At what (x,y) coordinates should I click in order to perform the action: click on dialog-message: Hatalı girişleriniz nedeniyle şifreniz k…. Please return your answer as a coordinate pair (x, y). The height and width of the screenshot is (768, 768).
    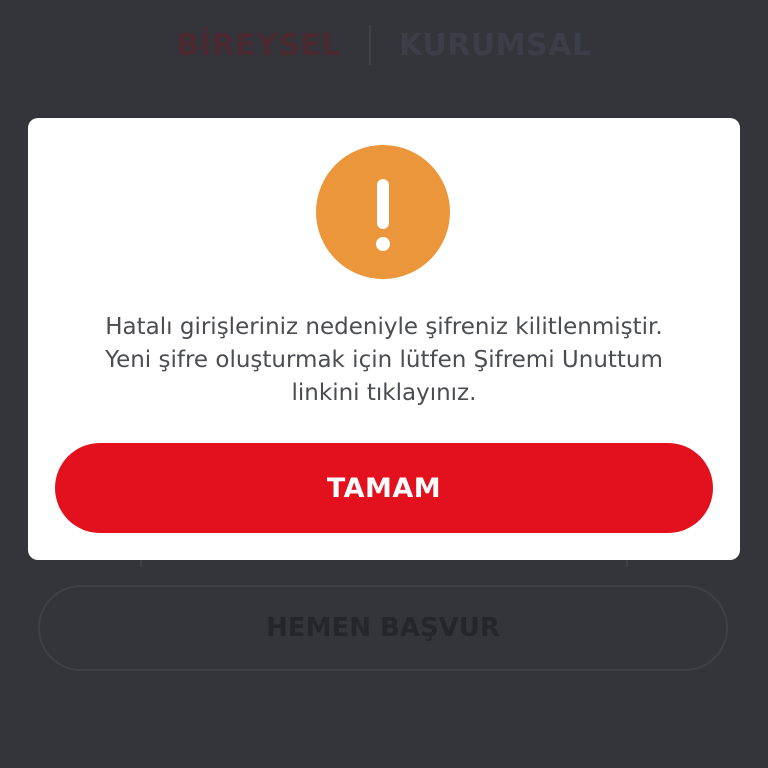
    Looking at the image, I should click on (384, 360).